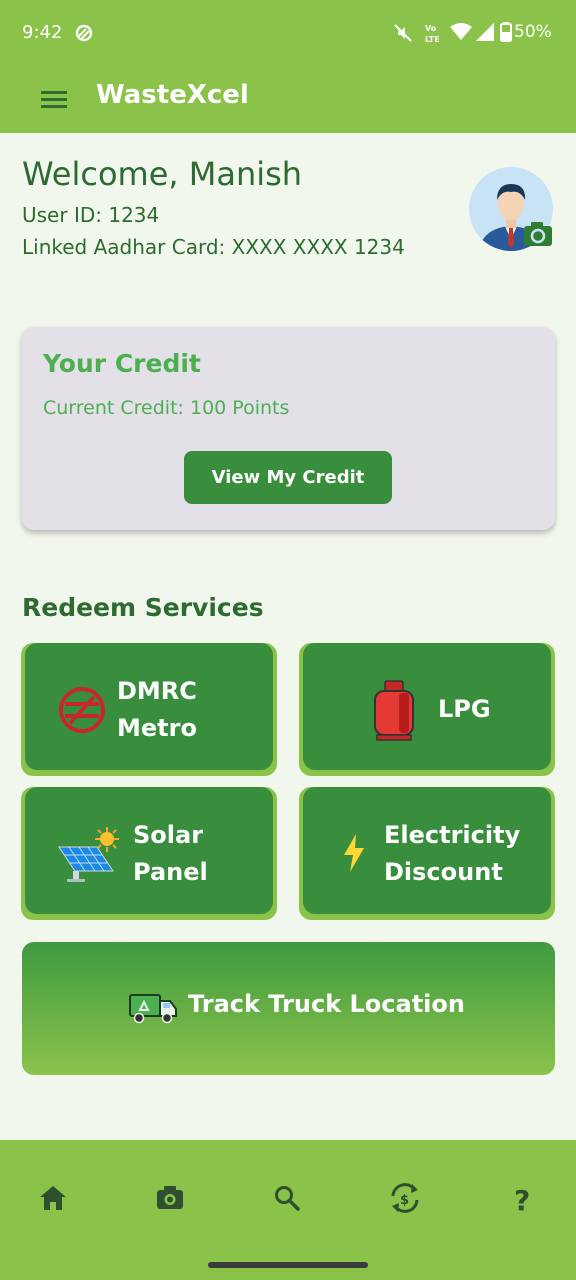  I want to click on tile-dmrc-line2: Metro, so click(157, 728).